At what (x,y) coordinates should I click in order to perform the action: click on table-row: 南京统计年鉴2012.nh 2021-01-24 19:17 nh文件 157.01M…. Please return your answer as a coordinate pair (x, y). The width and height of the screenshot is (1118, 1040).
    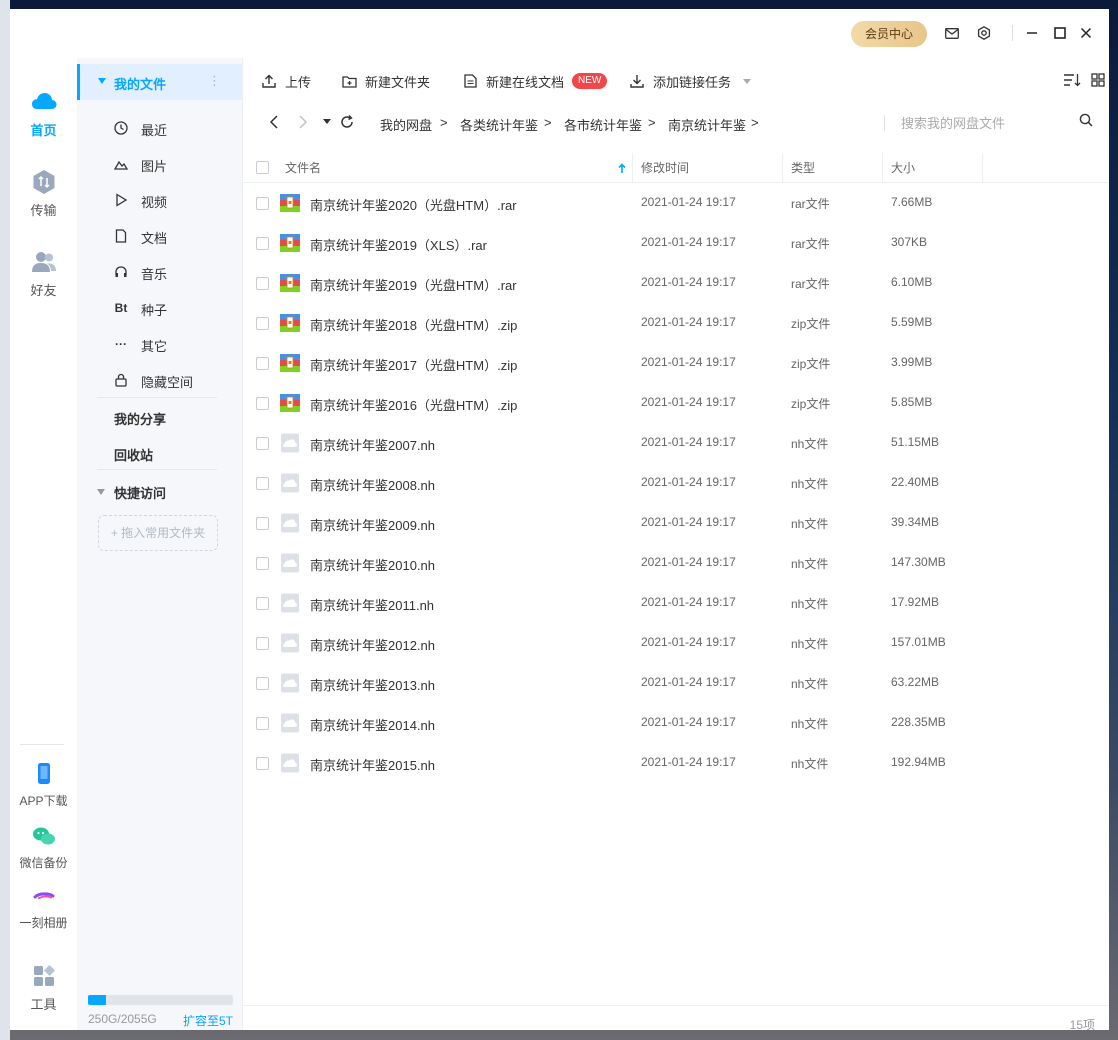
    Looking at the image, I should click on (676, 643).